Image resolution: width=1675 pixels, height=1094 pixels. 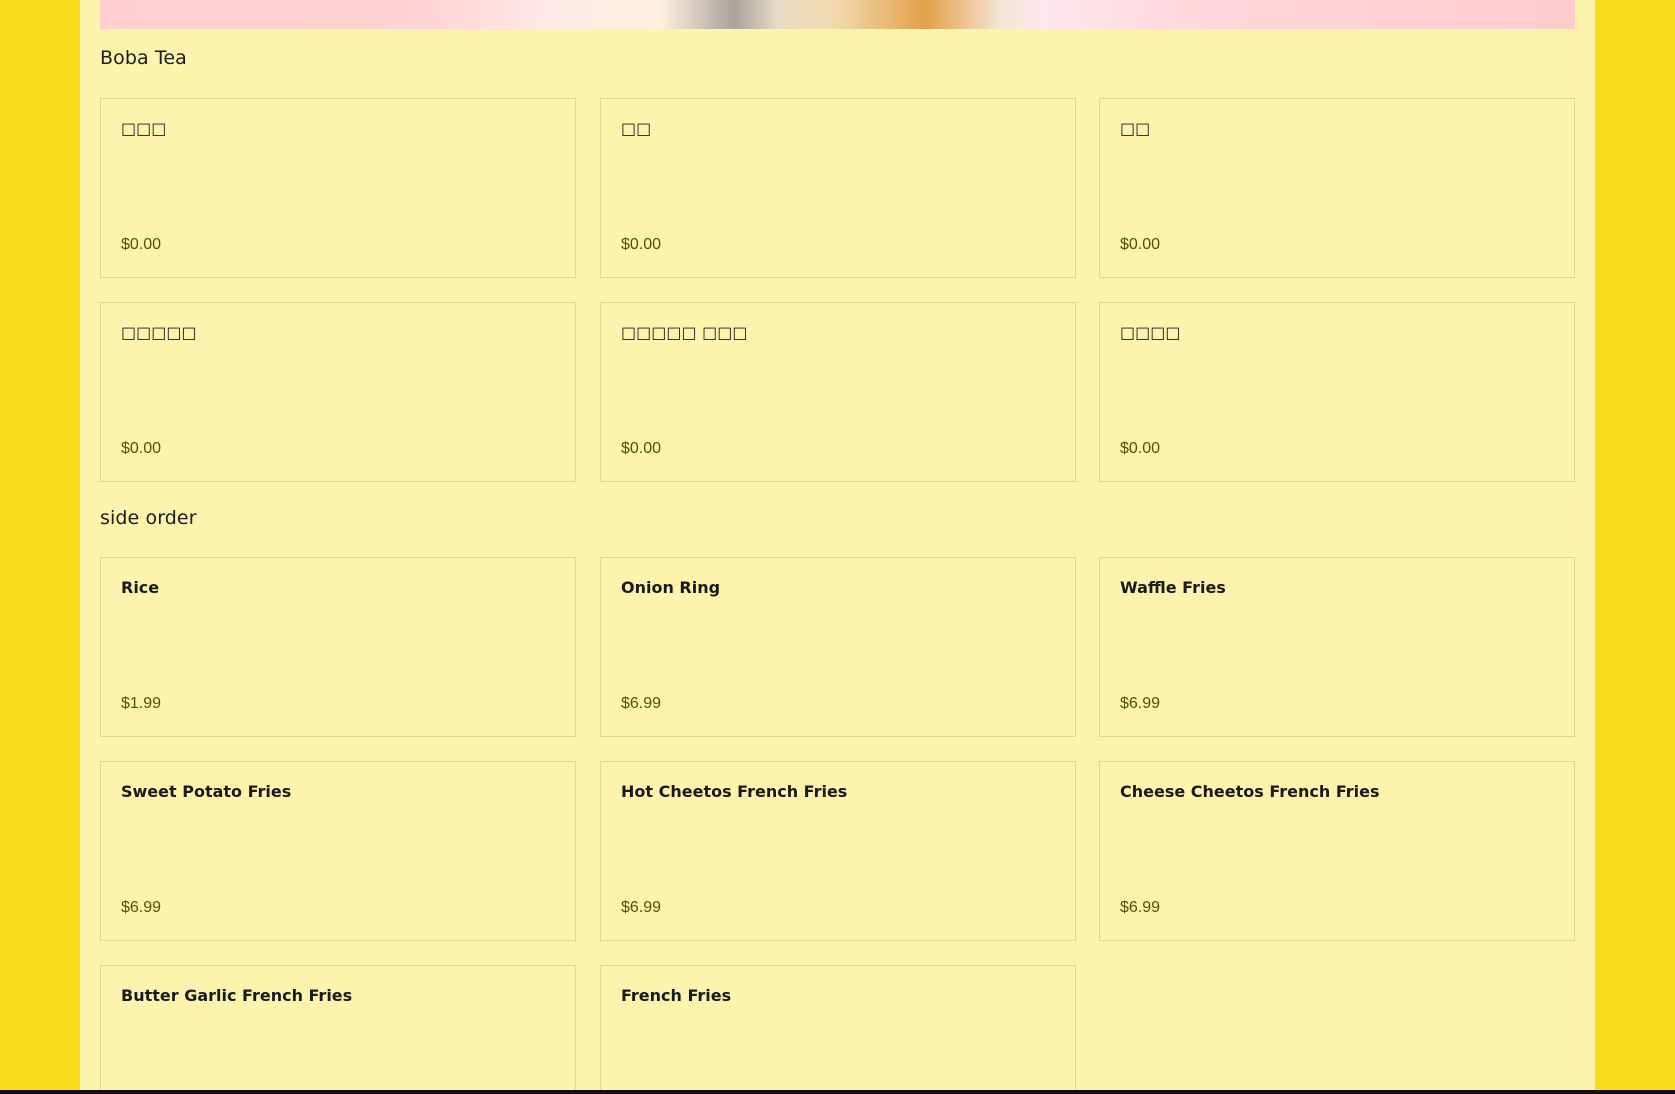 I want to click on menu-item-name: Onion Ring, so click(x=671, y=587).